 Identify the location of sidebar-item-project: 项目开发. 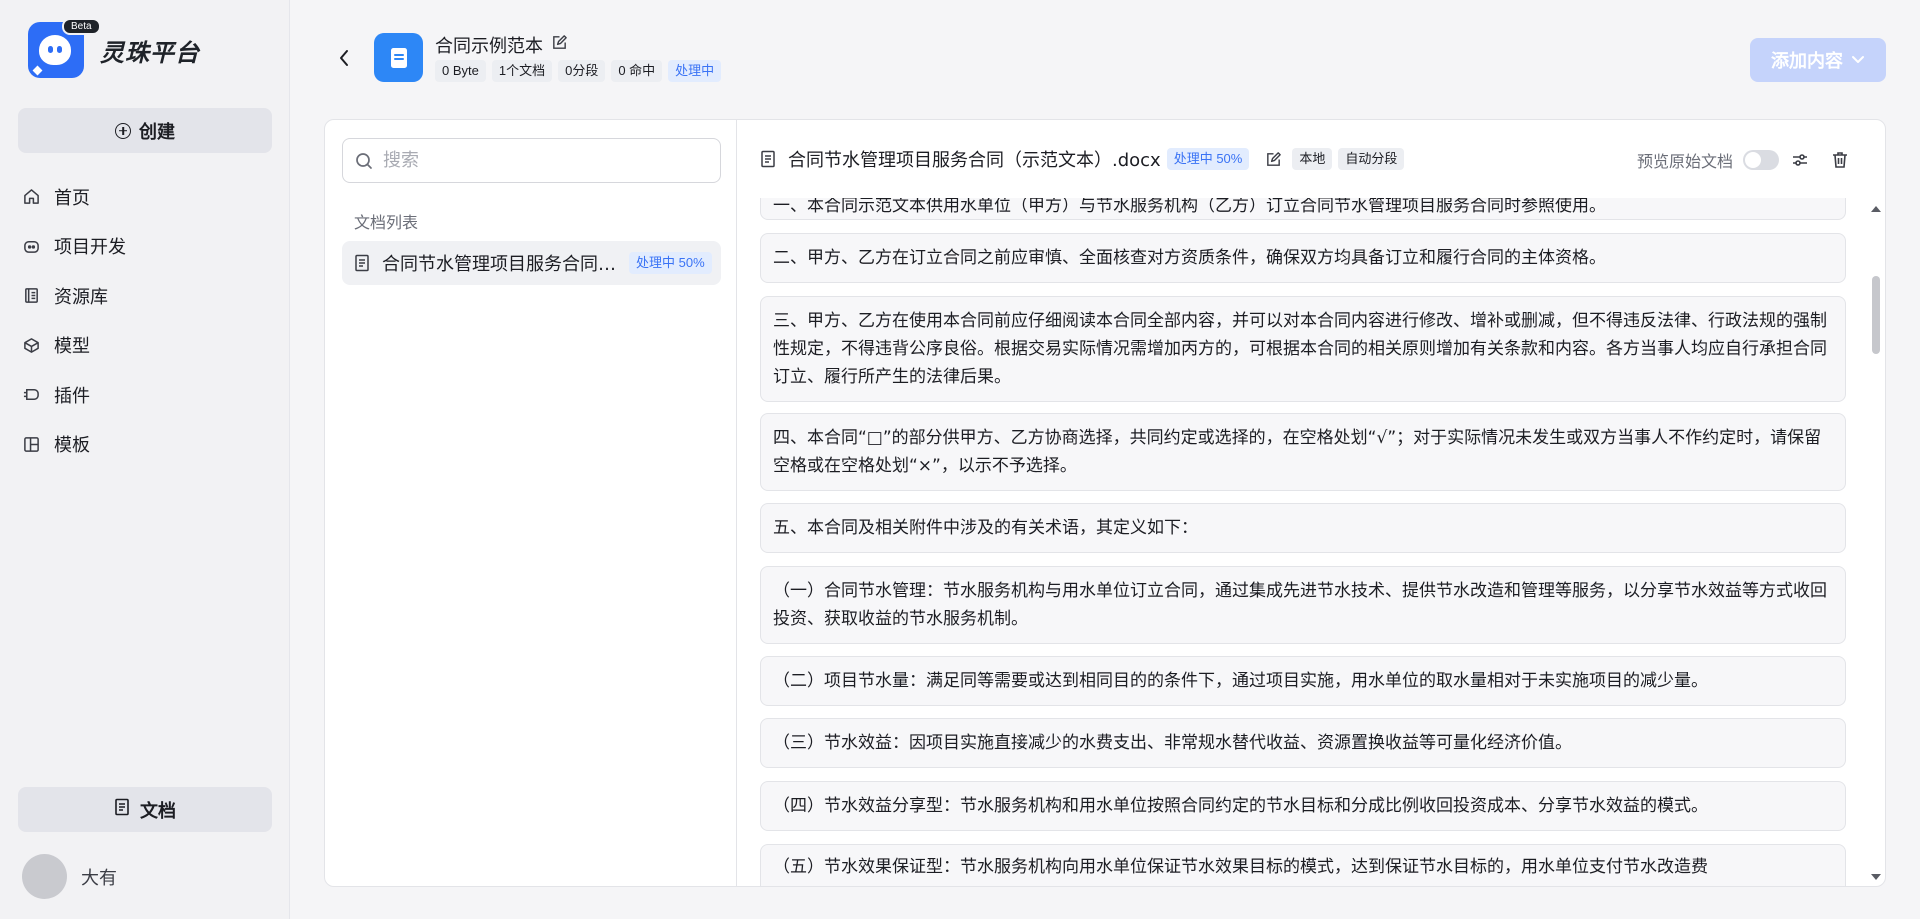
(145, 247).